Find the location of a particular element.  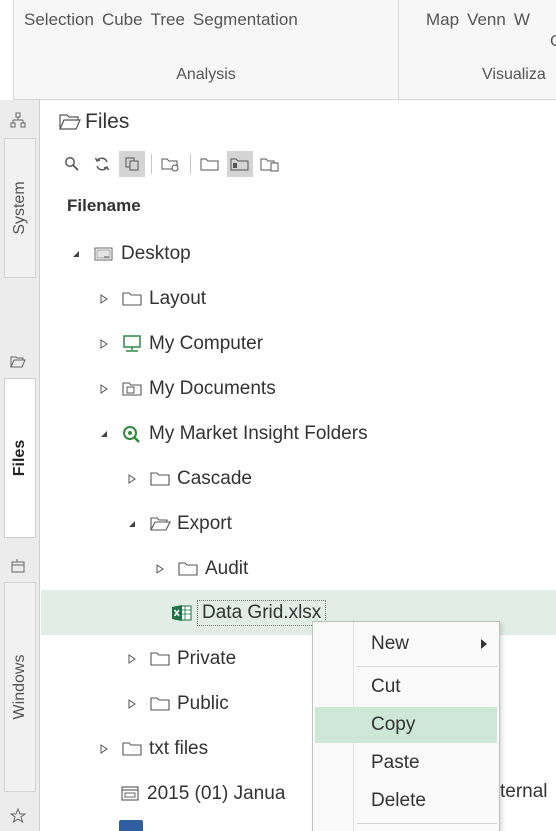

new-folder-button is located at coordinates (171, 164).